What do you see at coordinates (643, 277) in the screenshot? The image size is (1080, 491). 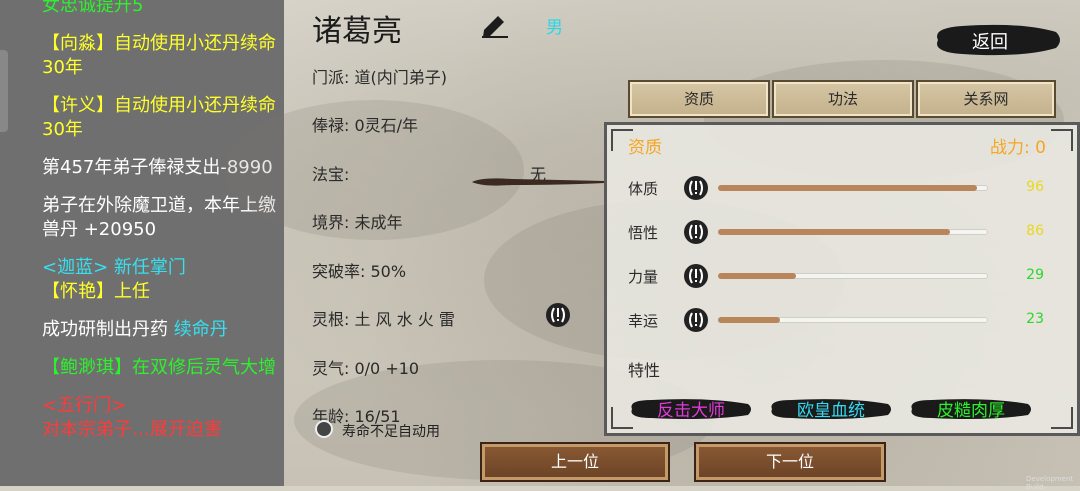 I see `stat-label: 力量` at bounding box center [643, 277].